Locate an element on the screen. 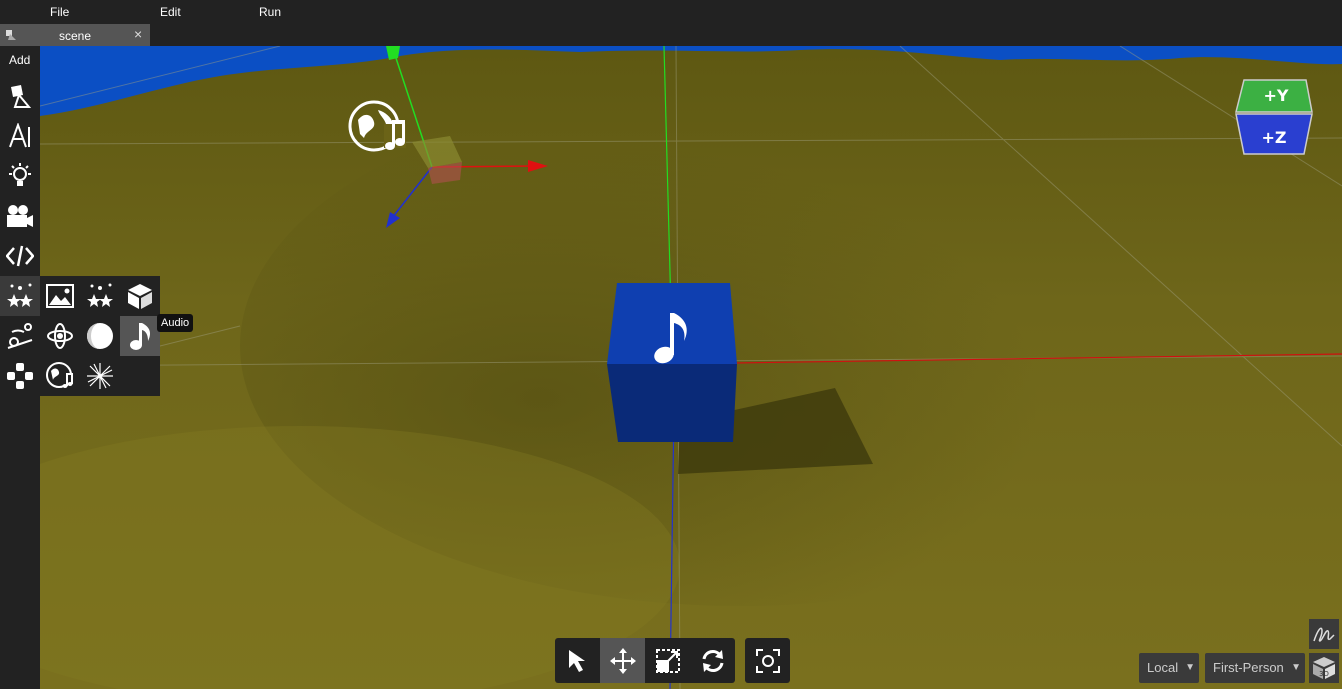 This screenshot has width=1342, height=689. script-button is located at coordinates (20, 256).